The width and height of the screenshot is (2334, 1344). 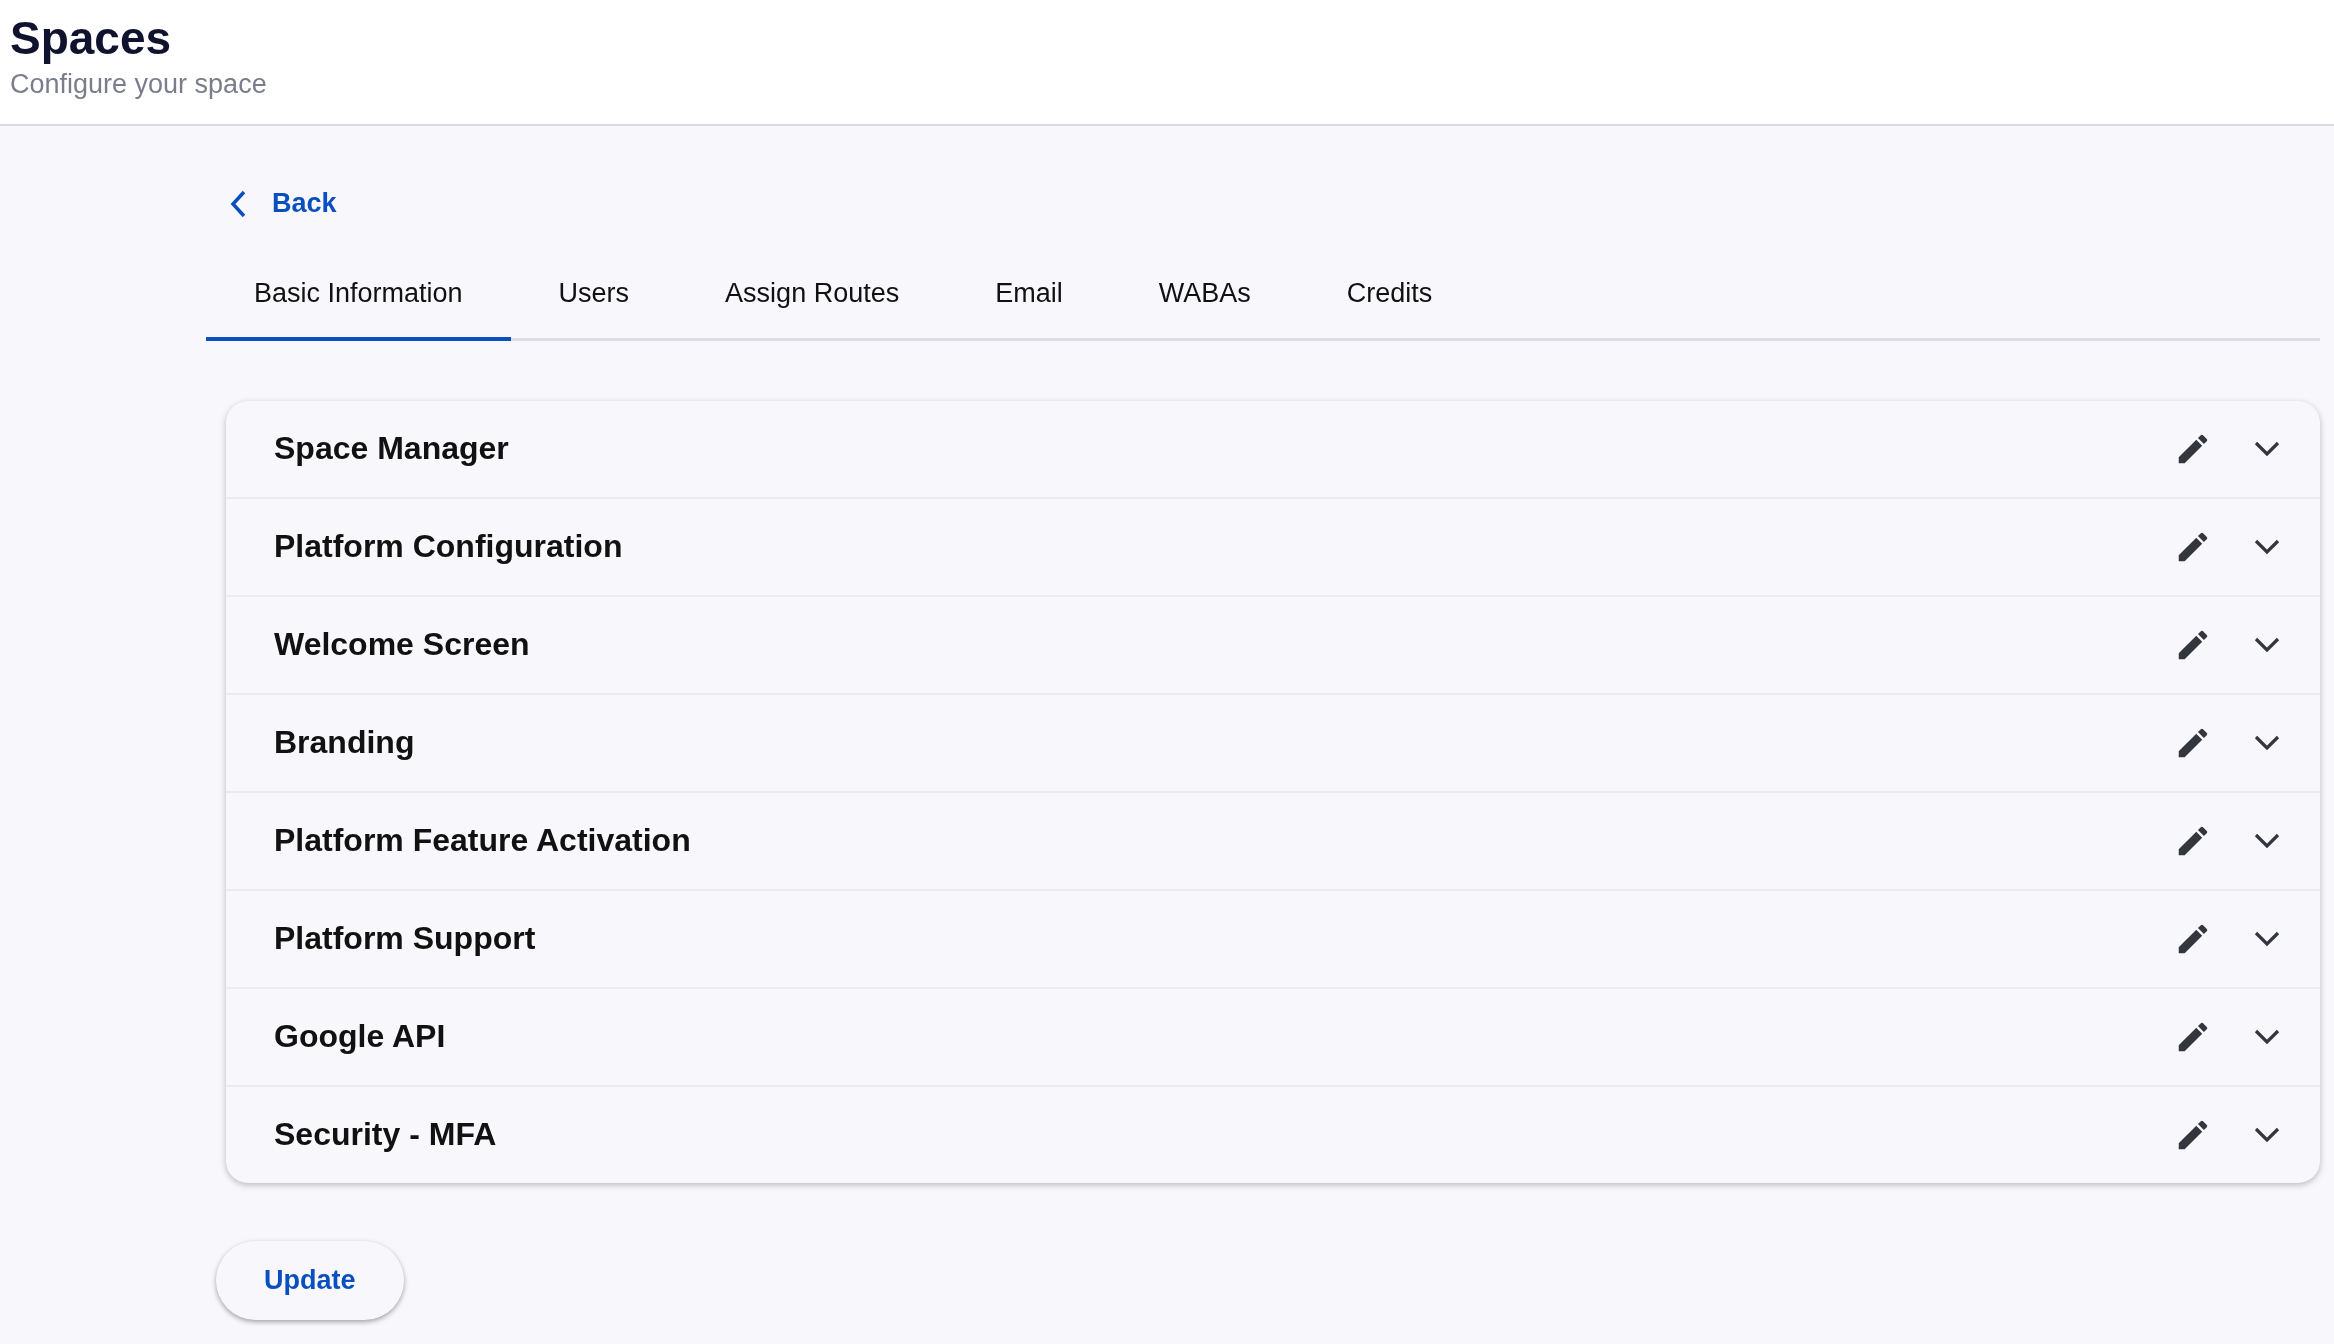 What do you see at coordinates (812, 298) in the screenshot?
I see `tab: Assign Routes` at bounding box center [812, 298].